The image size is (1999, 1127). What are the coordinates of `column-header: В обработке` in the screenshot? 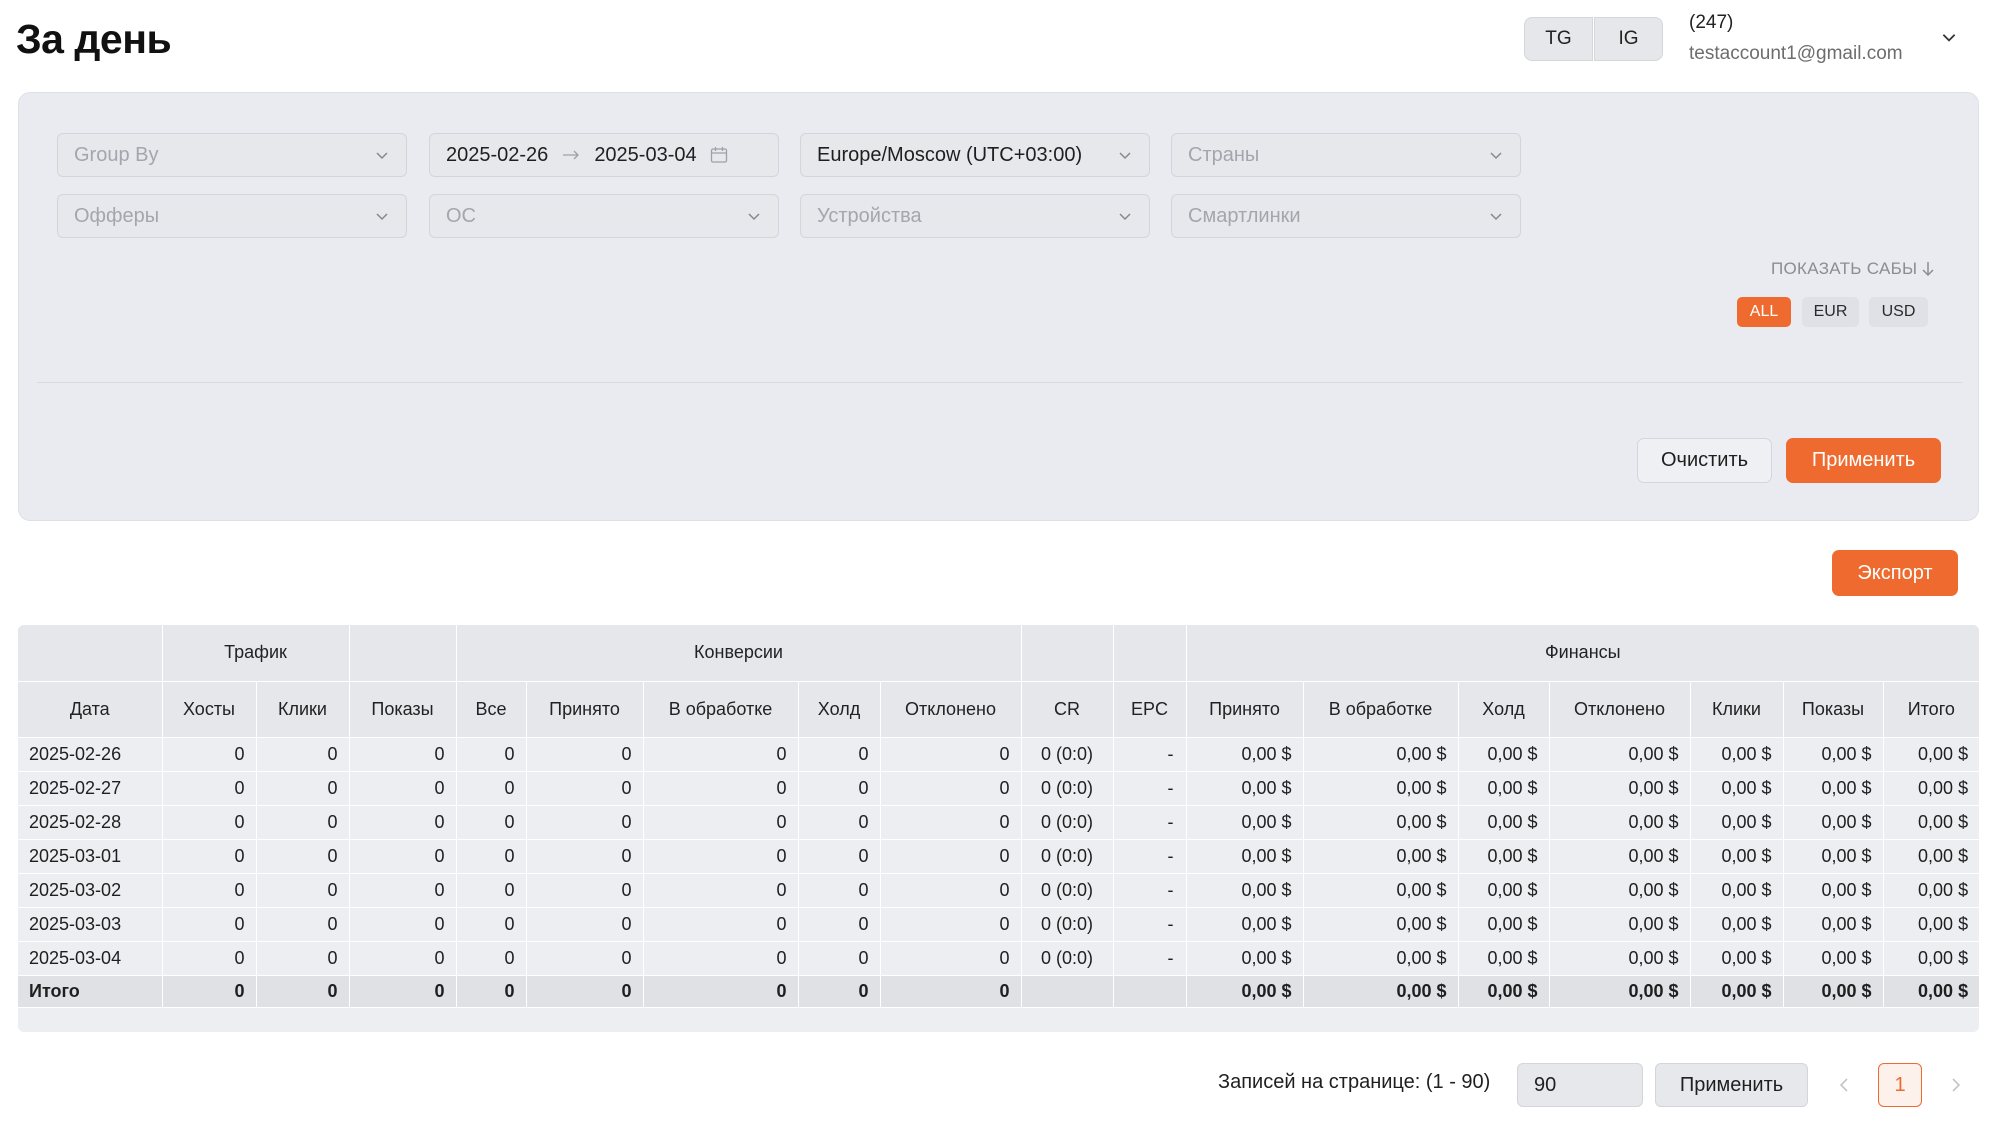 It's located at (1381, 709).